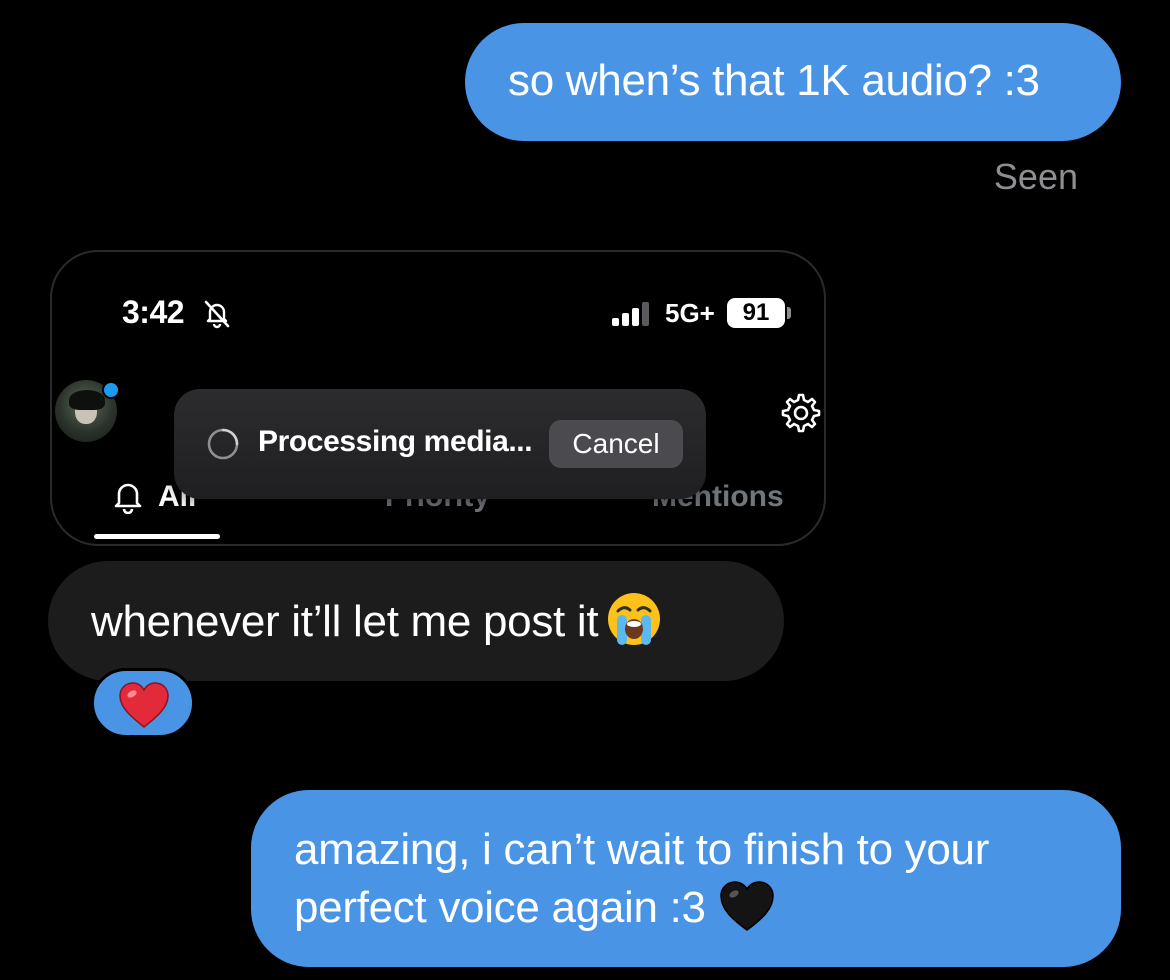 The height and width of the screenshot is (980, 1170). I want to click on message-reaction, so click(143, 703).